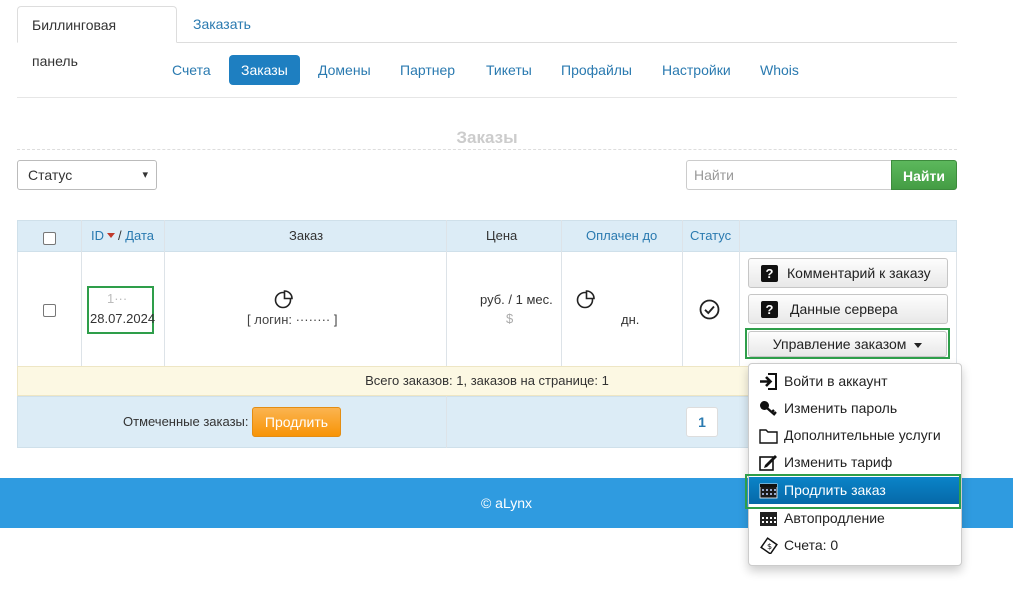  What do you see at coordinates (630, 319) in the screenshot?
I see `paid-until-value: дн.` at bounding box center [630, 319].